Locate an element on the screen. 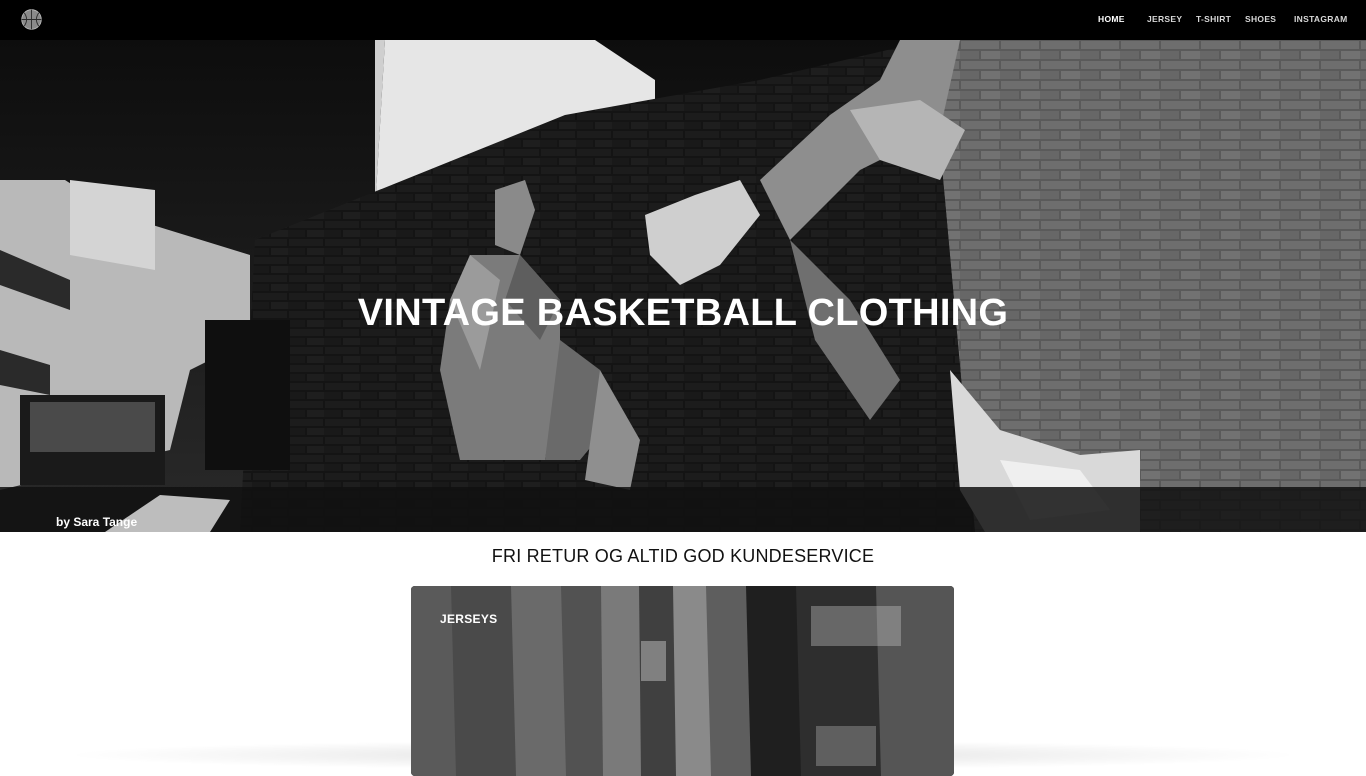  hero-title: VINTAGE BASKETBALL CLOTHING is located at coordinates (683, 313).